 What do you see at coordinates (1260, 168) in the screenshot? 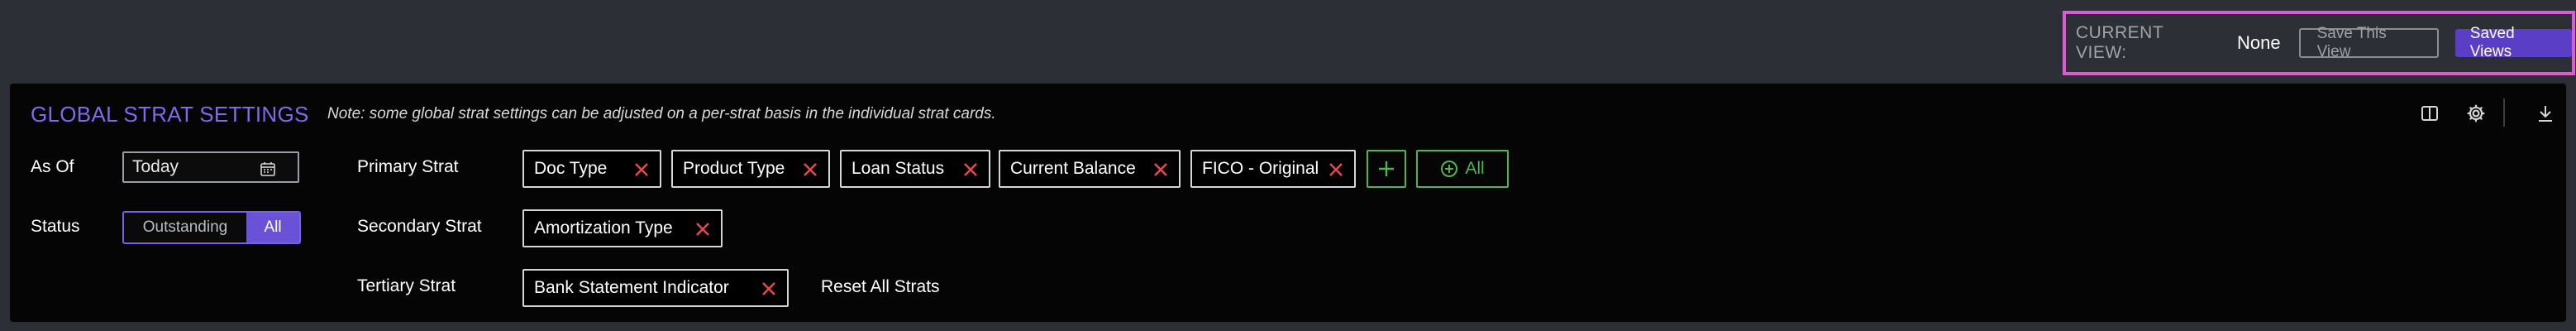
I see `chip-label: FICO - Original` at bounding box center [1260, 168].